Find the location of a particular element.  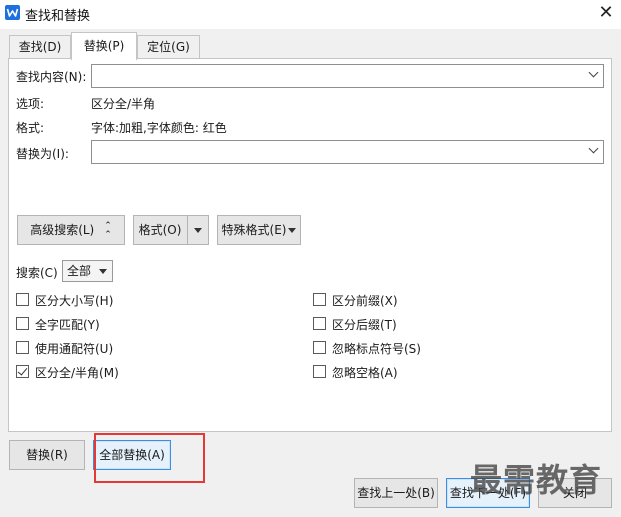

checkbox-match-prefix: 区分前缀(X) is located at coordinates (383, 299).